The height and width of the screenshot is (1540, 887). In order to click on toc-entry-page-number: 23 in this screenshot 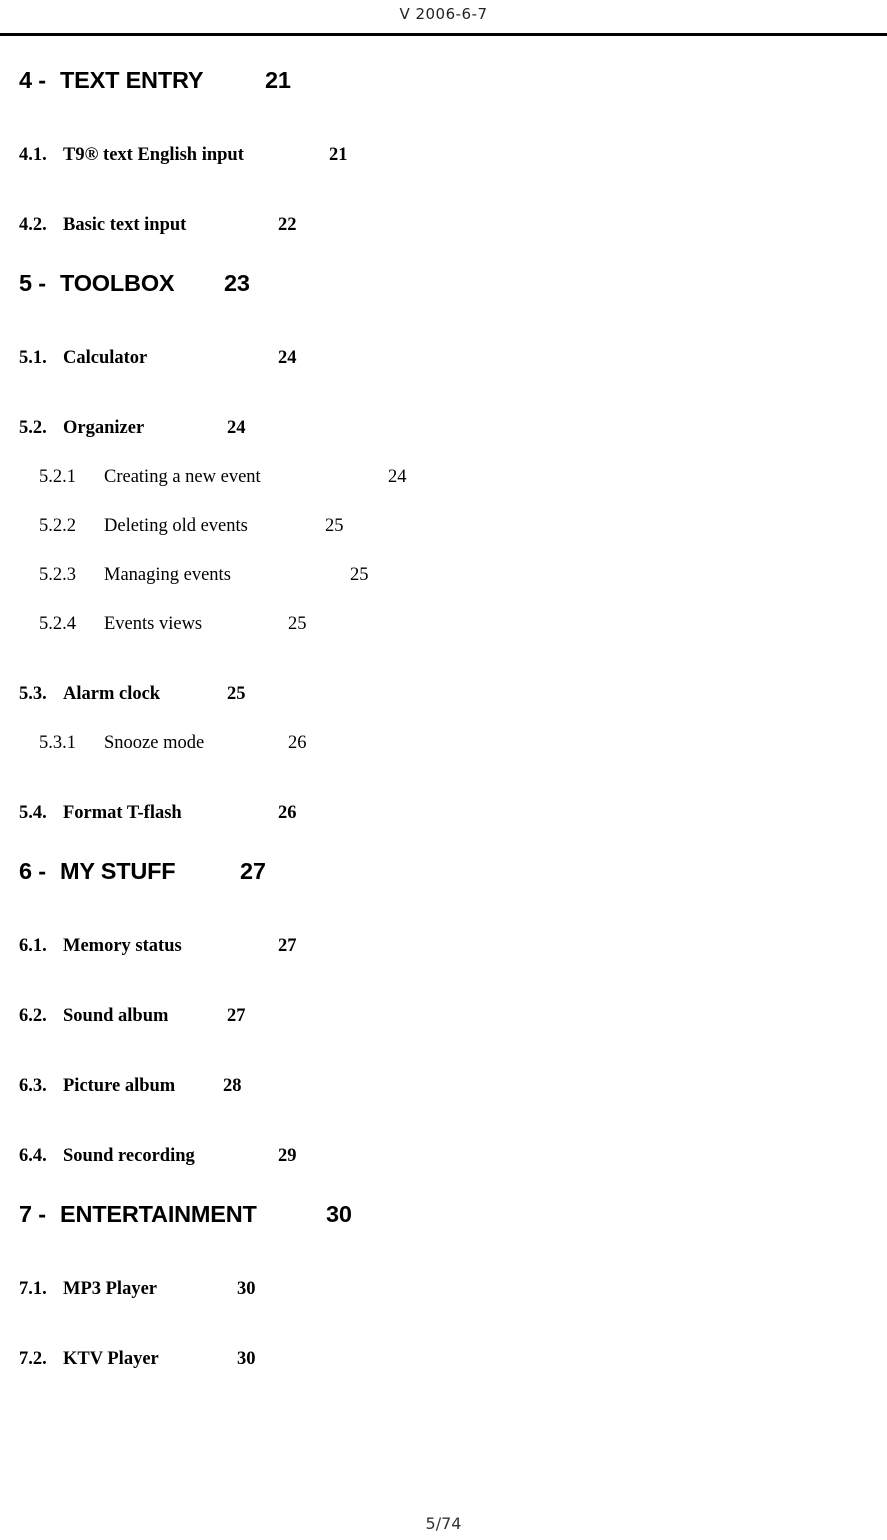, I will do `click(237, 283)`.